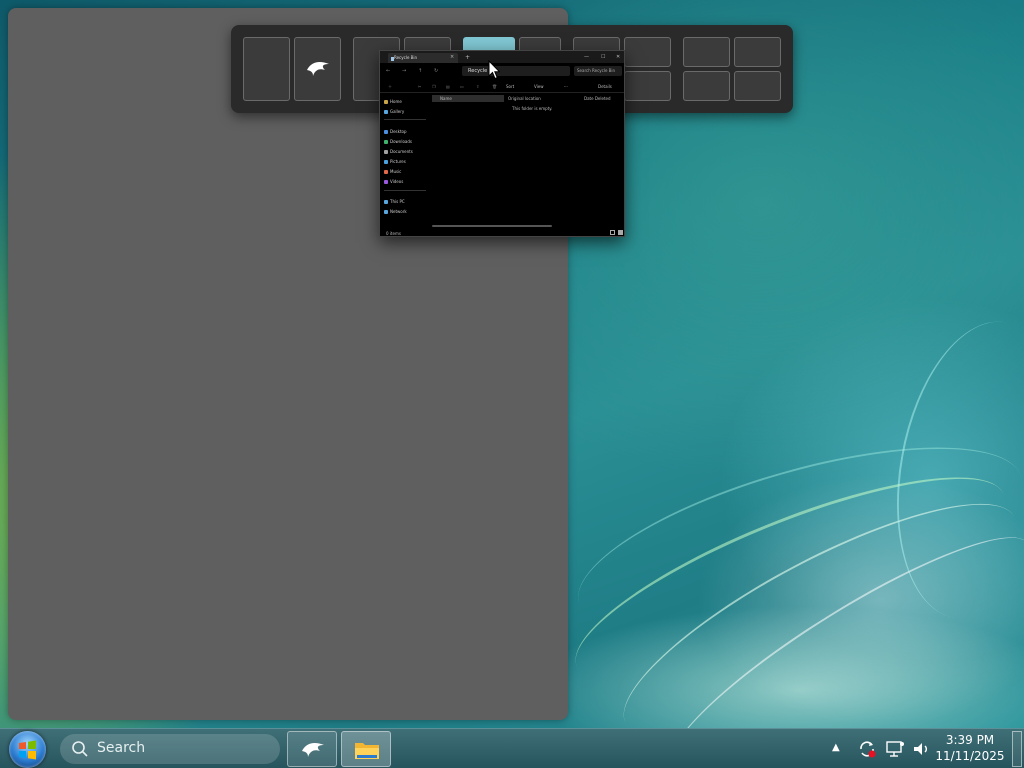 This screenshot has height=768, width=1024. I want to click on cut-icon: ✂, so click(419, 86).